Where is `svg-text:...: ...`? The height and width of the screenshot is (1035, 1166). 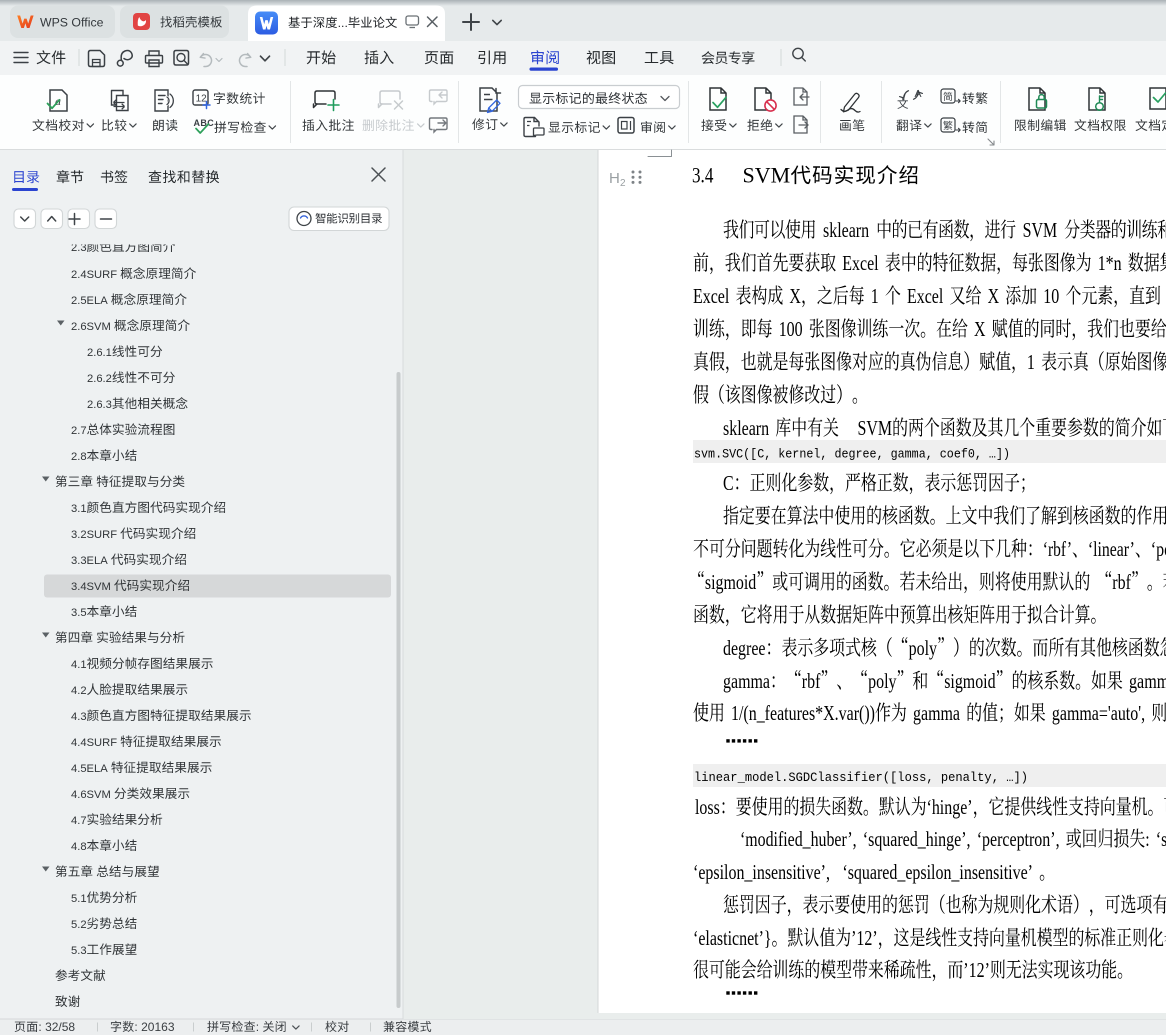
svg-text:...: ... is located at coordinates (343, 23).